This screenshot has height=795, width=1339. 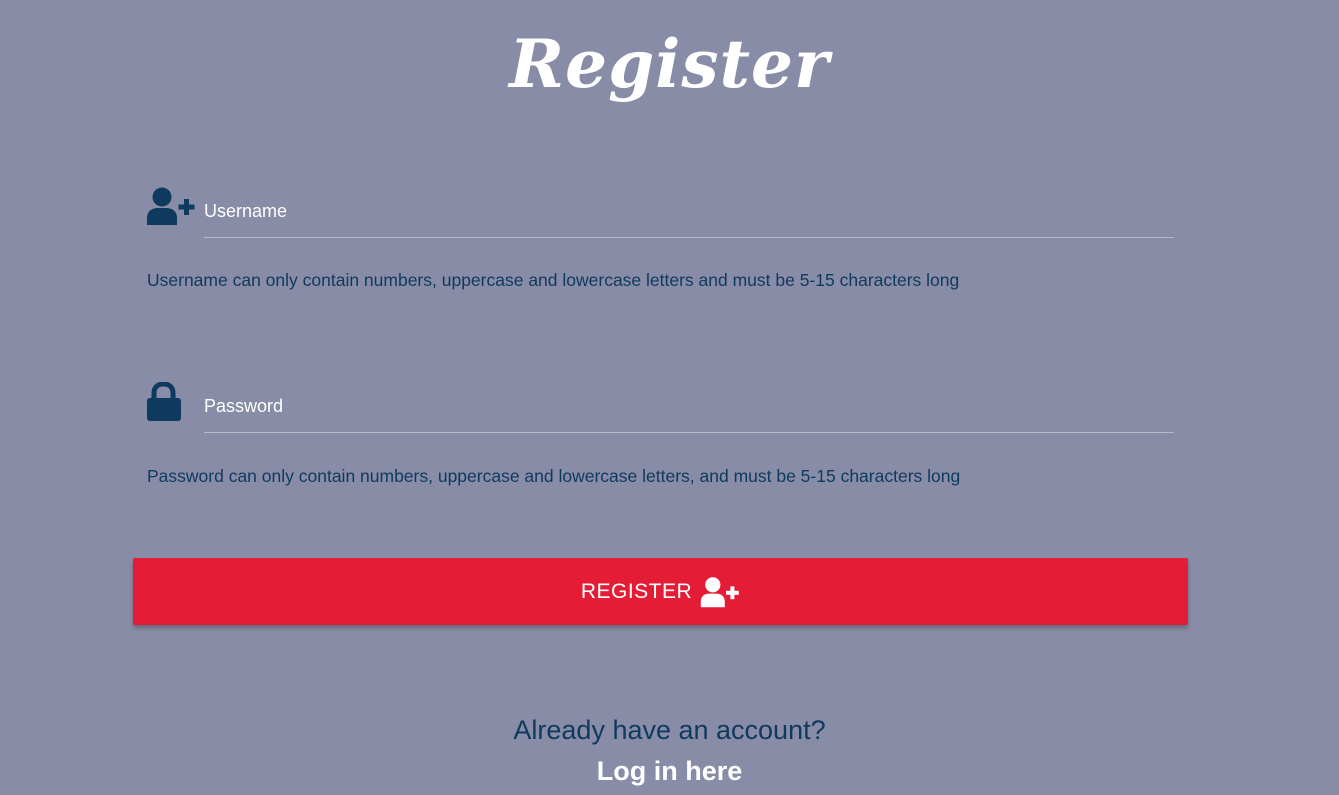 I want to click on password-field-group, so click(x=660, y=410).